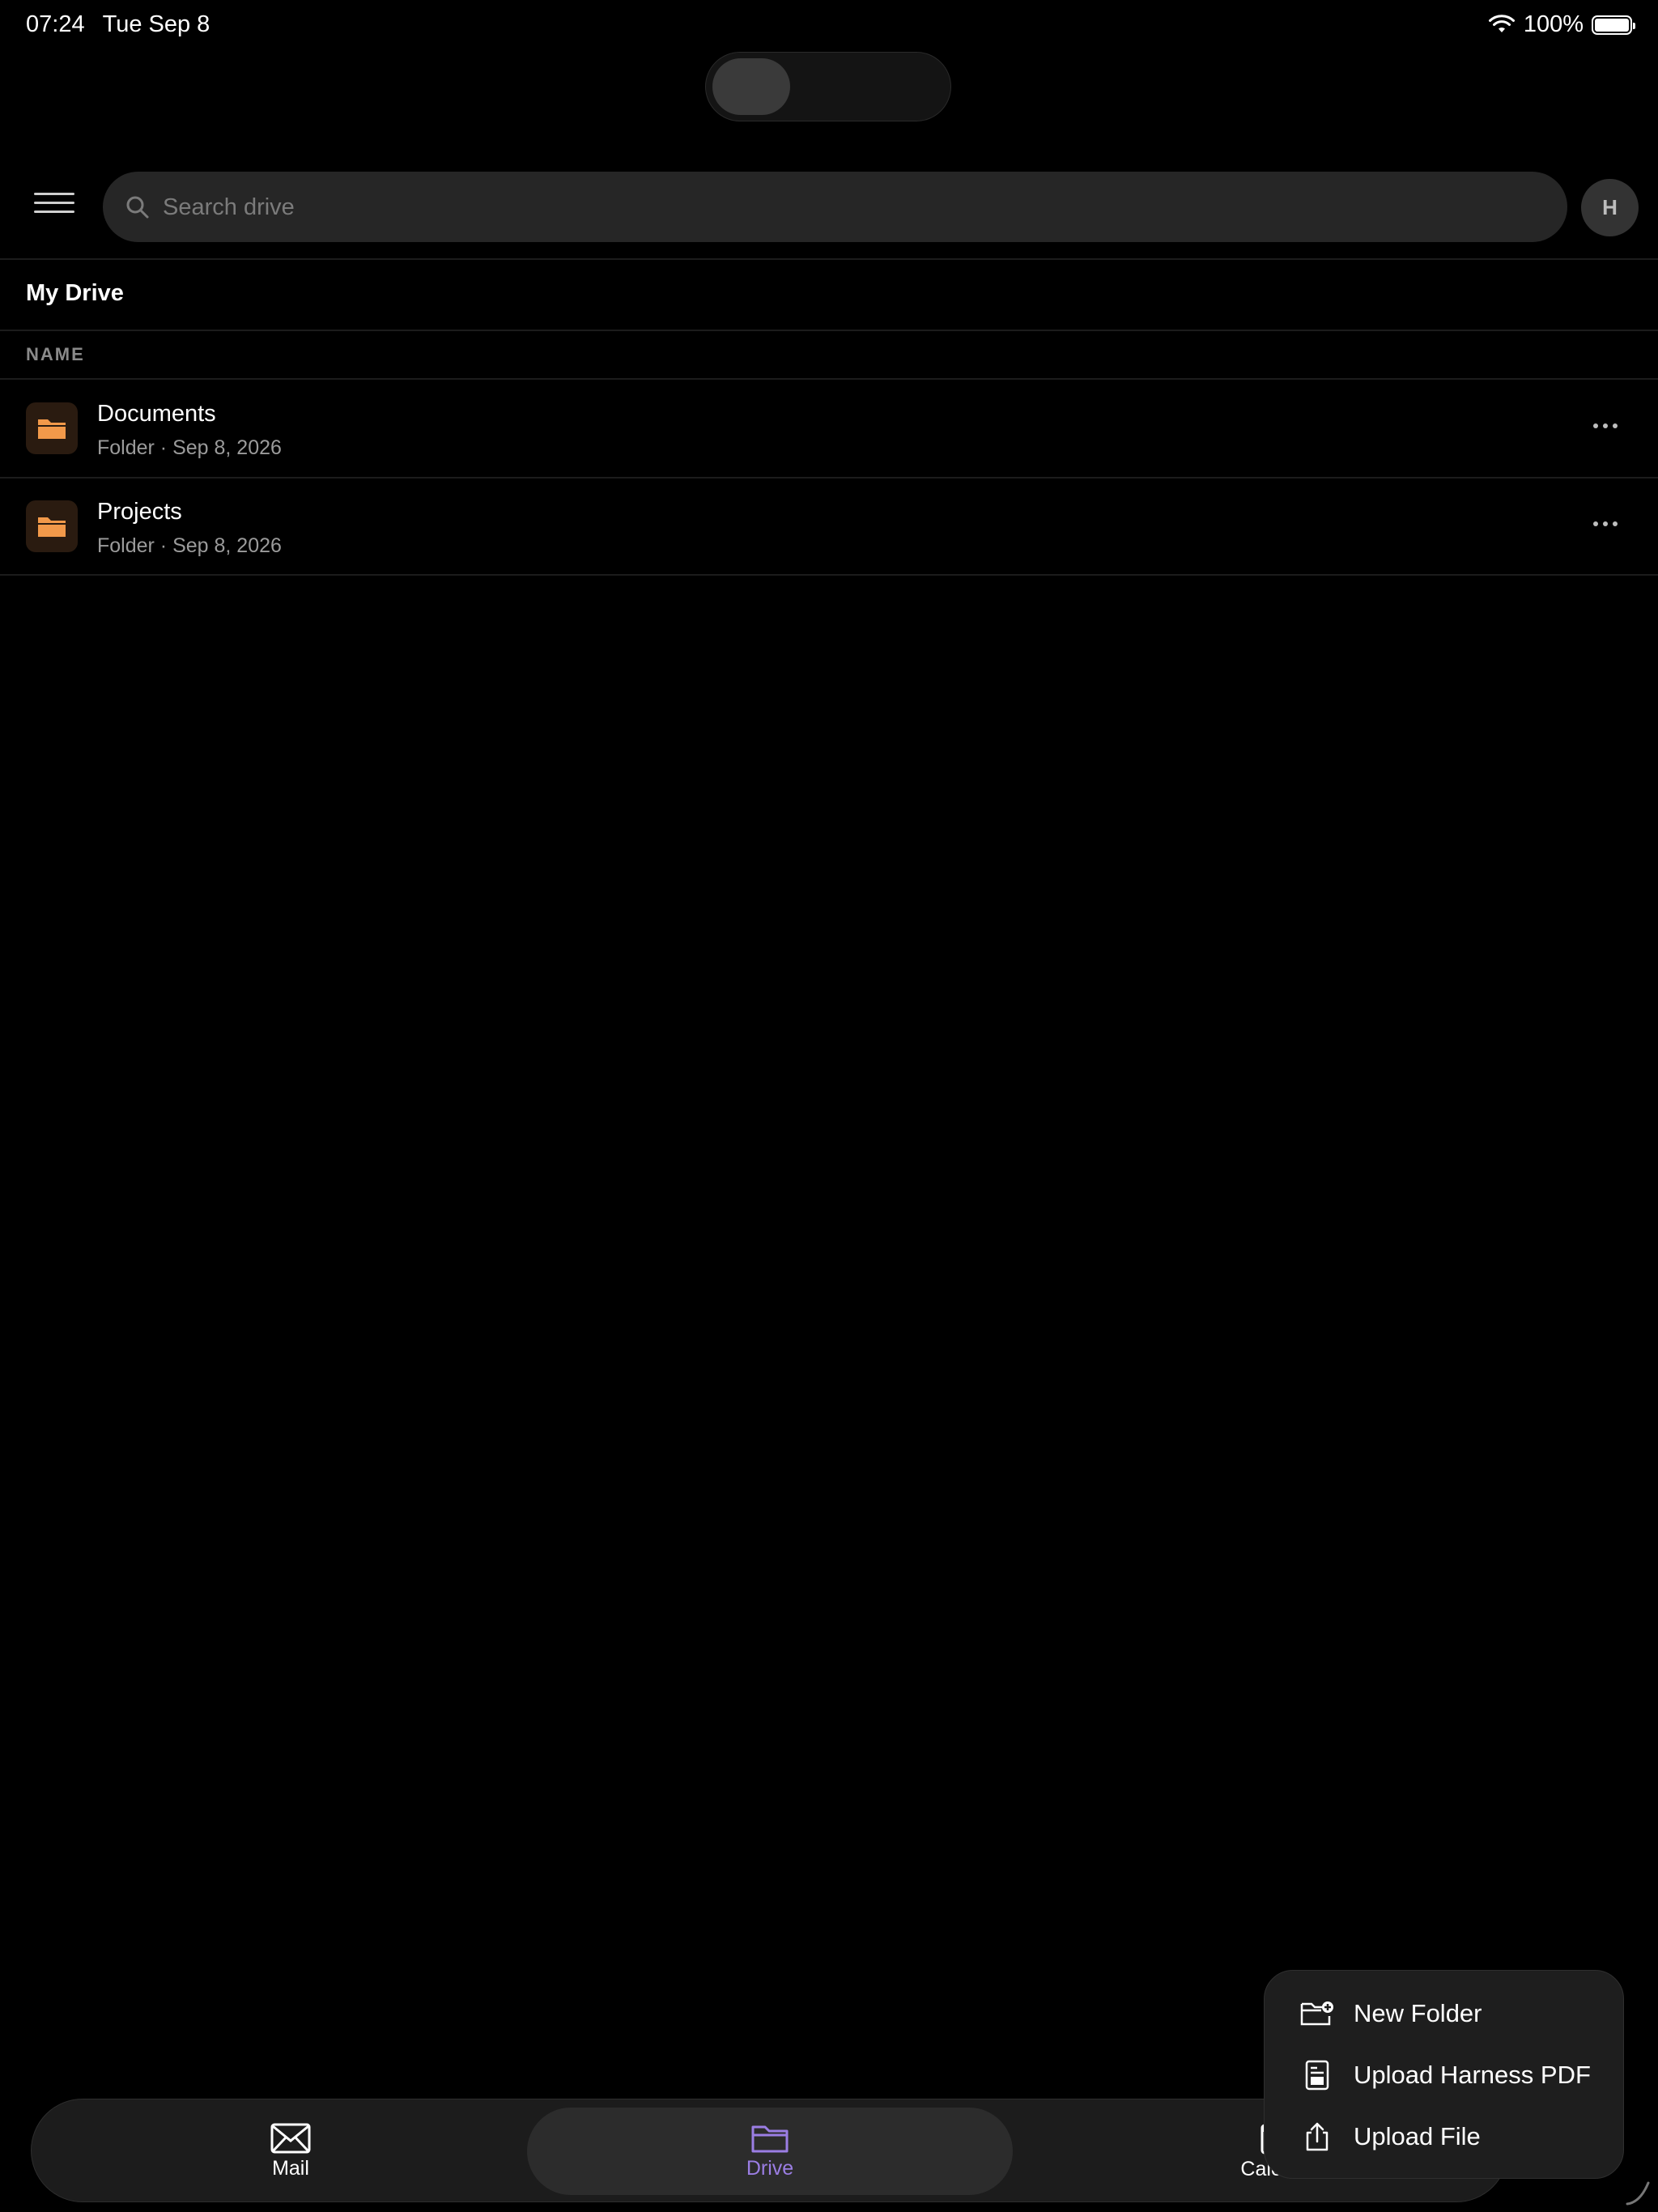  I want to click on nav-mail: Mail, so click(291, 2151).